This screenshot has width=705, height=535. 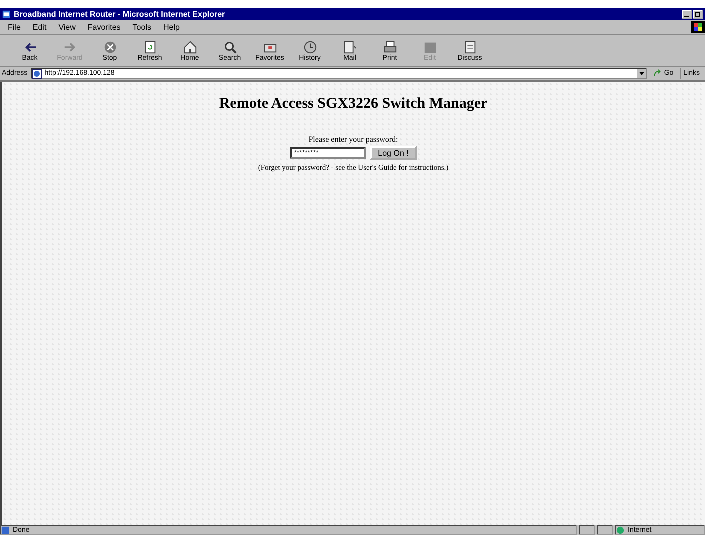 What do you see at coordinates (310, 47) in the screenshot?
I see `clock-icon` at bounding box center [310, 47].